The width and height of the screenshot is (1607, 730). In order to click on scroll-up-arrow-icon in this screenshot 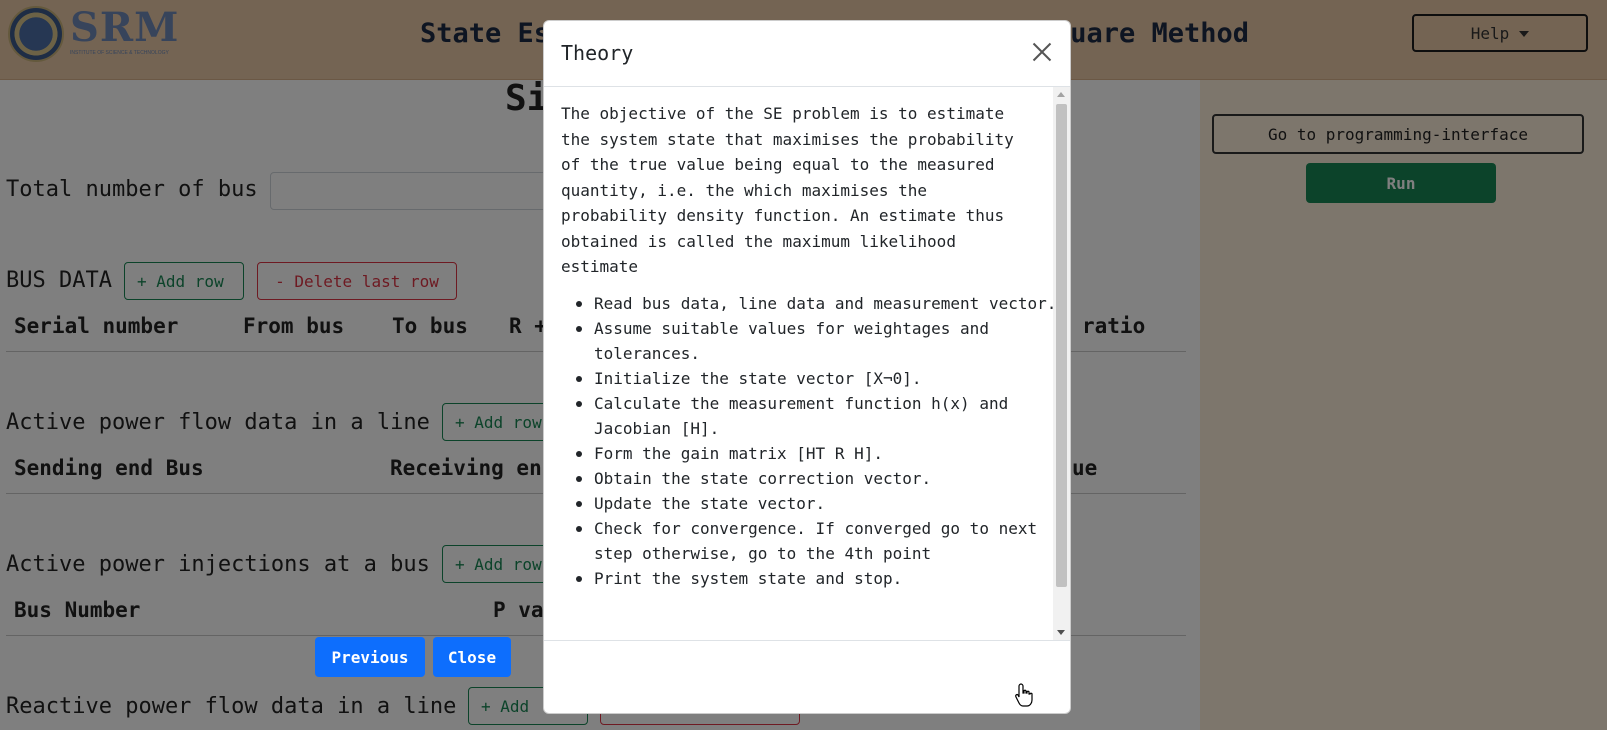, I will do `click(1061, 94)`.